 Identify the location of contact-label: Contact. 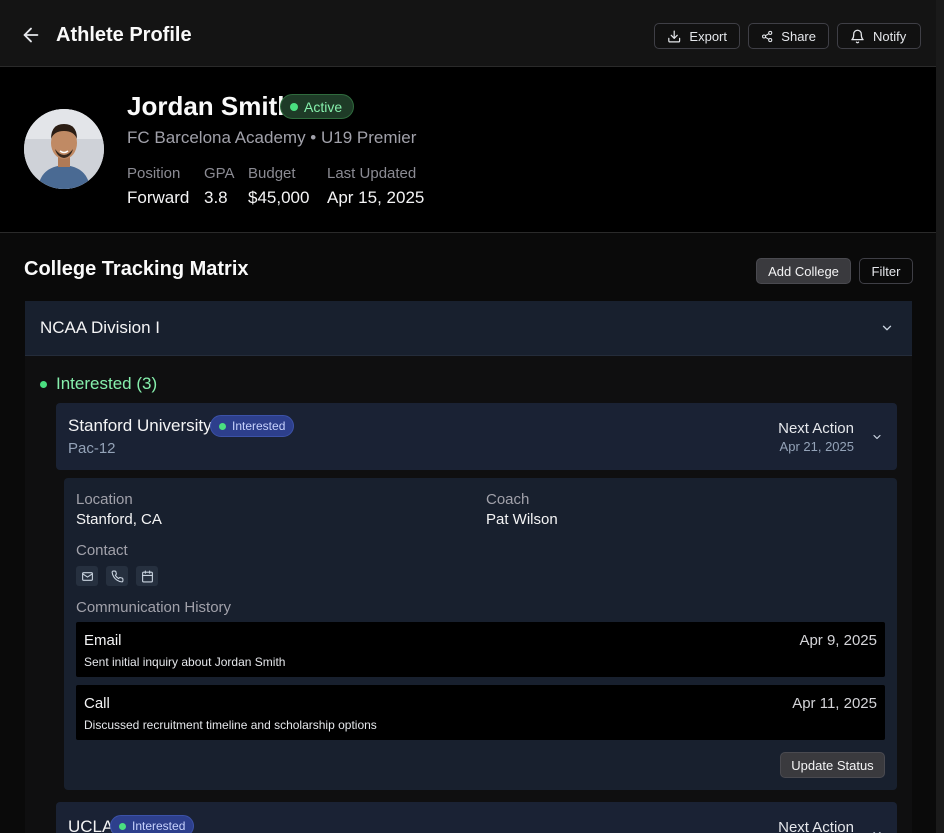
(102, 550).